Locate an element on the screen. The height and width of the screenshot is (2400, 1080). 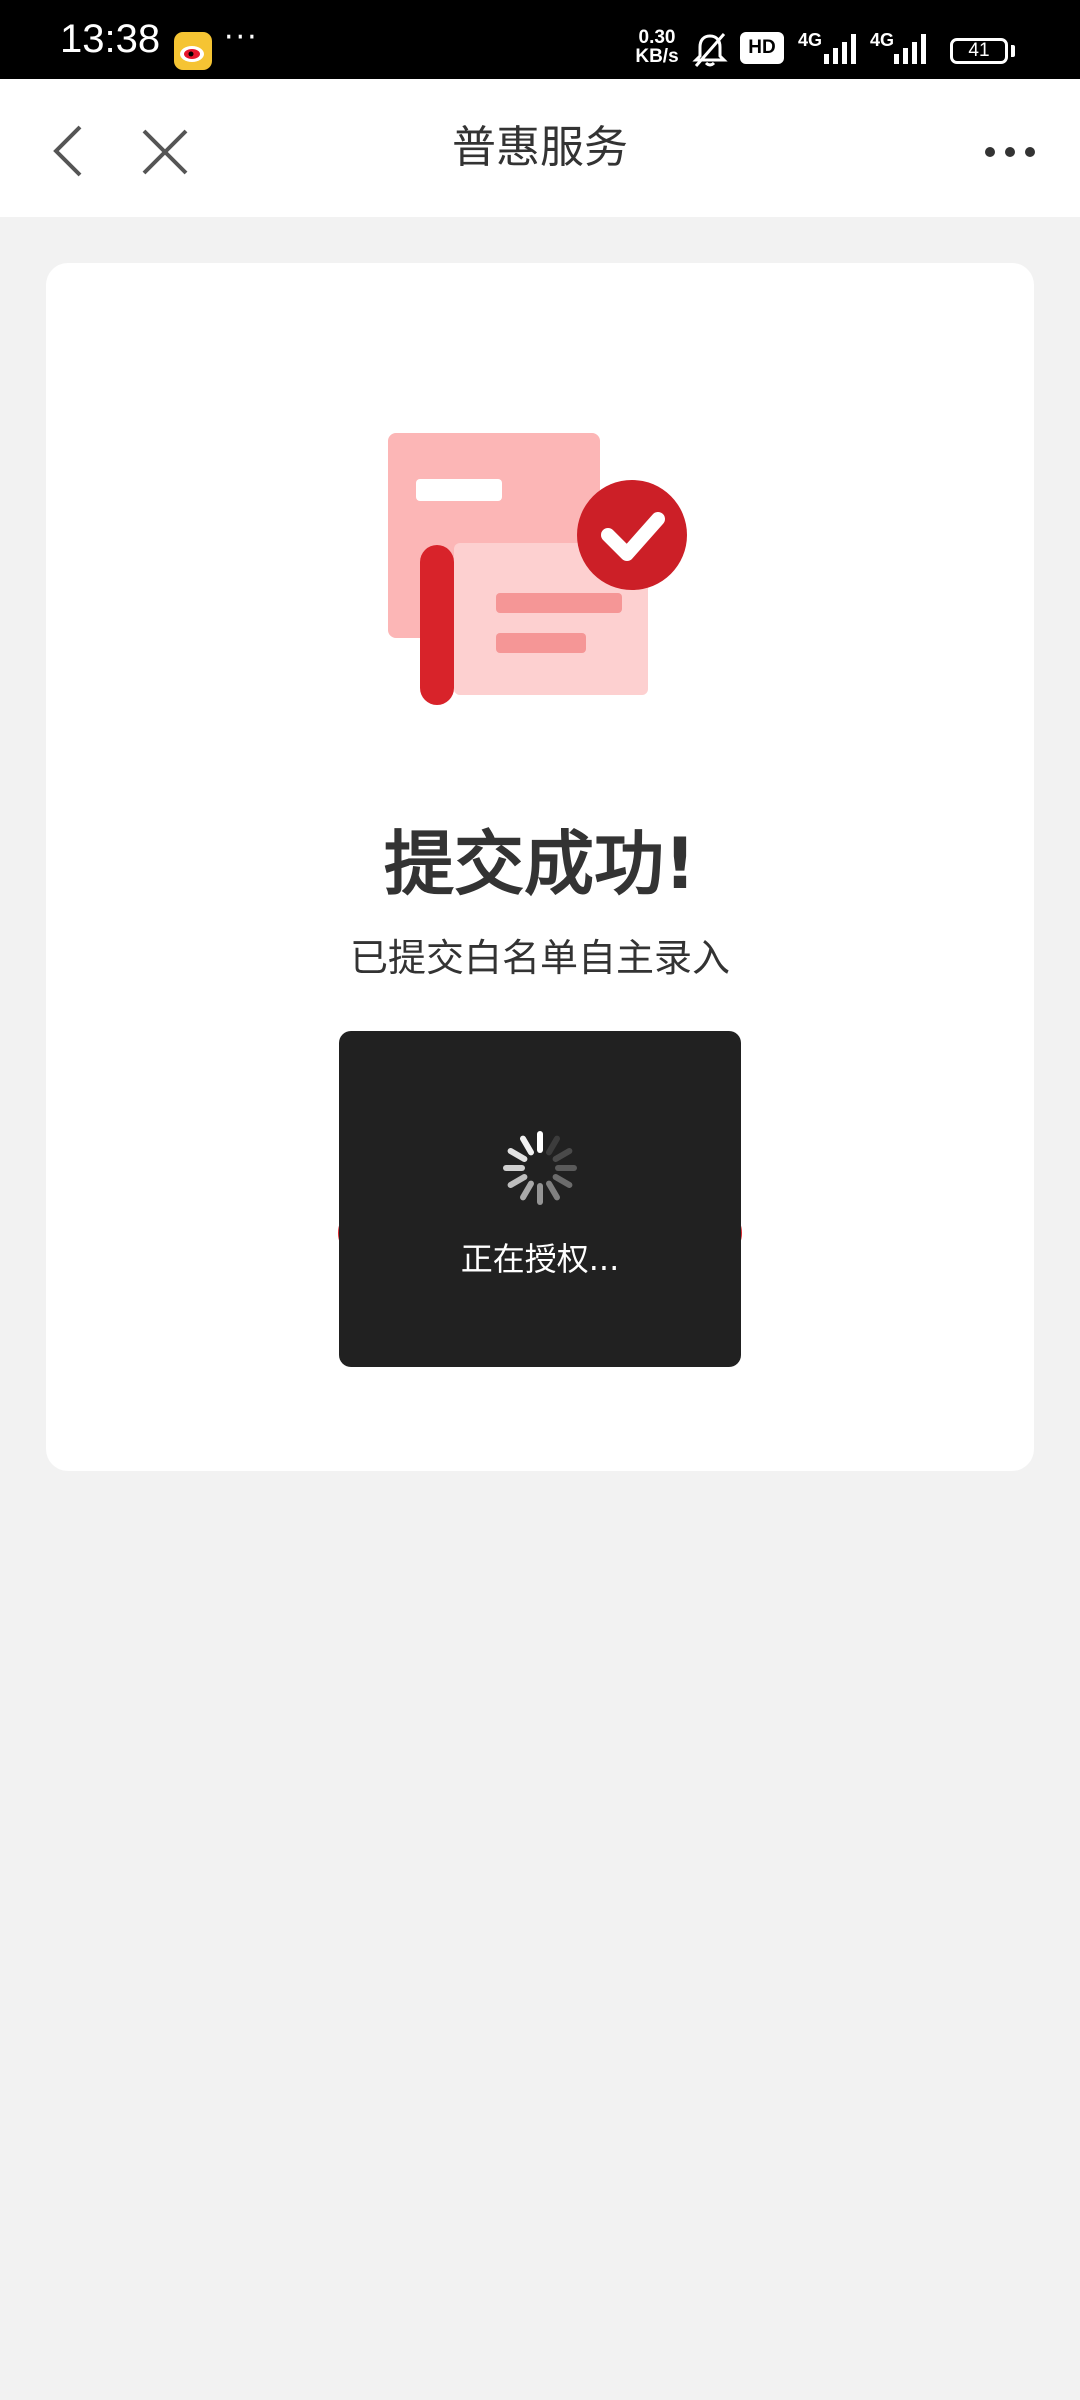
mute-bell-icon is located at coordinates (710, 52).